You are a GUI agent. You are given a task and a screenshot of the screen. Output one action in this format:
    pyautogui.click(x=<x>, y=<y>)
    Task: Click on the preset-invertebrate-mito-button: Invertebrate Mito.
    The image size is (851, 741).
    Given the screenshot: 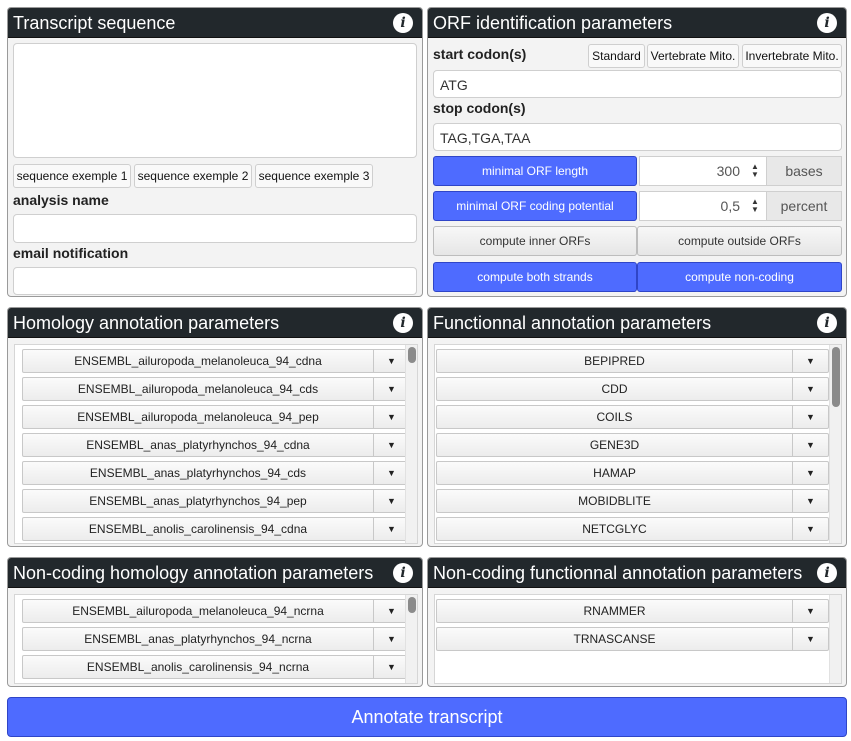 What is the action you would take?
    pyautogui.click(x=792, y=56)
    